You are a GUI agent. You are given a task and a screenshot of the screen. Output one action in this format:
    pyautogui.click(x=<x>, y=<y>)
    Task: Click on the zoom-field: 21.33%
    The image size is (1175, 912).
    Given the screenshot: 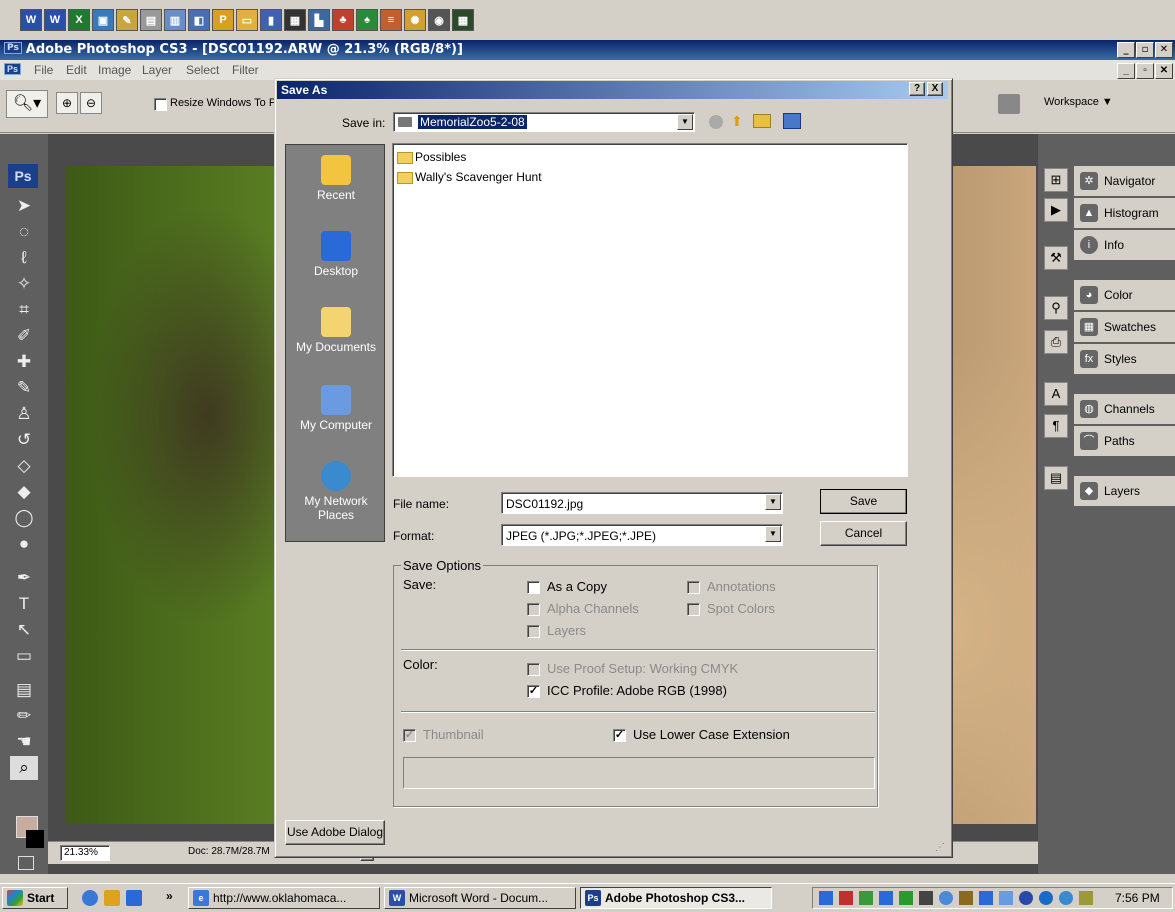 What is the action you would take?
    pyautogui.click(x=85, y=853)
    